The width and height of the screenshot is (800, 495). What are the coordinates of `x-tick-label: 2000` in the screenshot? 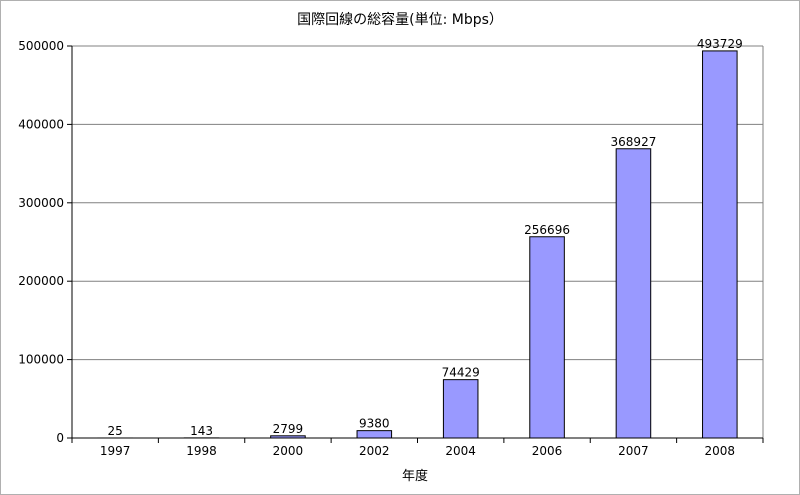 It's located at (288, 451).